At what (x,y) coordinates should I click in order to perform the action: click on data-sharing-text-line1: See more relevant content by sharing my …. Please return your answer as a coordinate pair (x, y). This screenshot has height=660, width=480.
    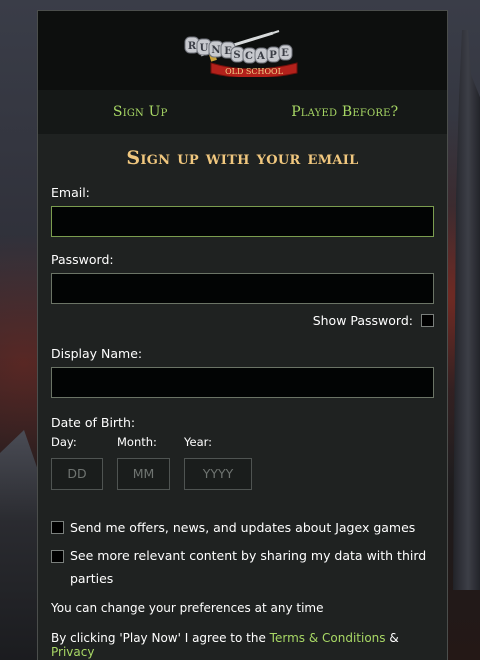
    Looking at the image, I should click on (248, 555).